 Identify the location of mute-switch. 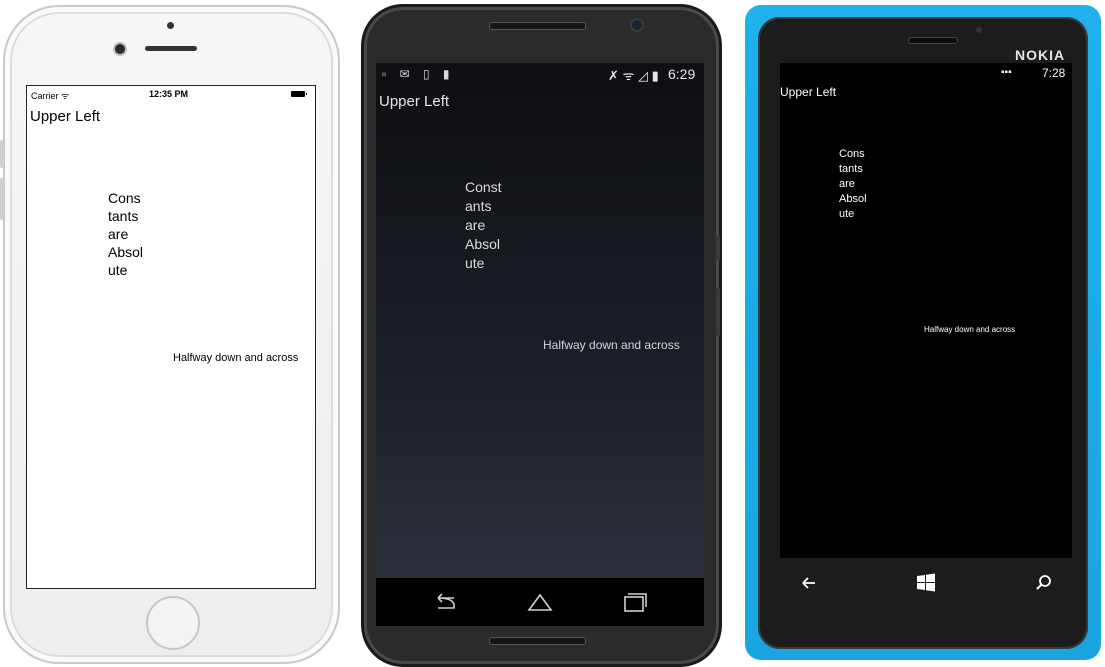
(2, 154).